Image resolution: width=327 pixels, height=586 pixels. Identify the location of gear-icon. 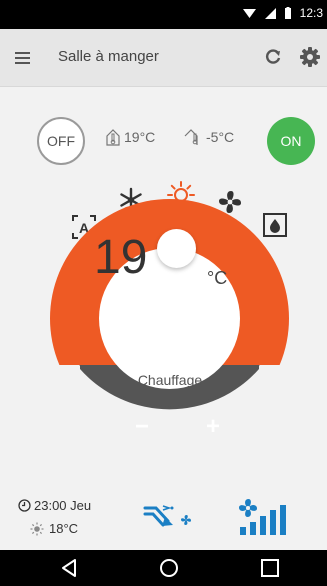
(310, 57).